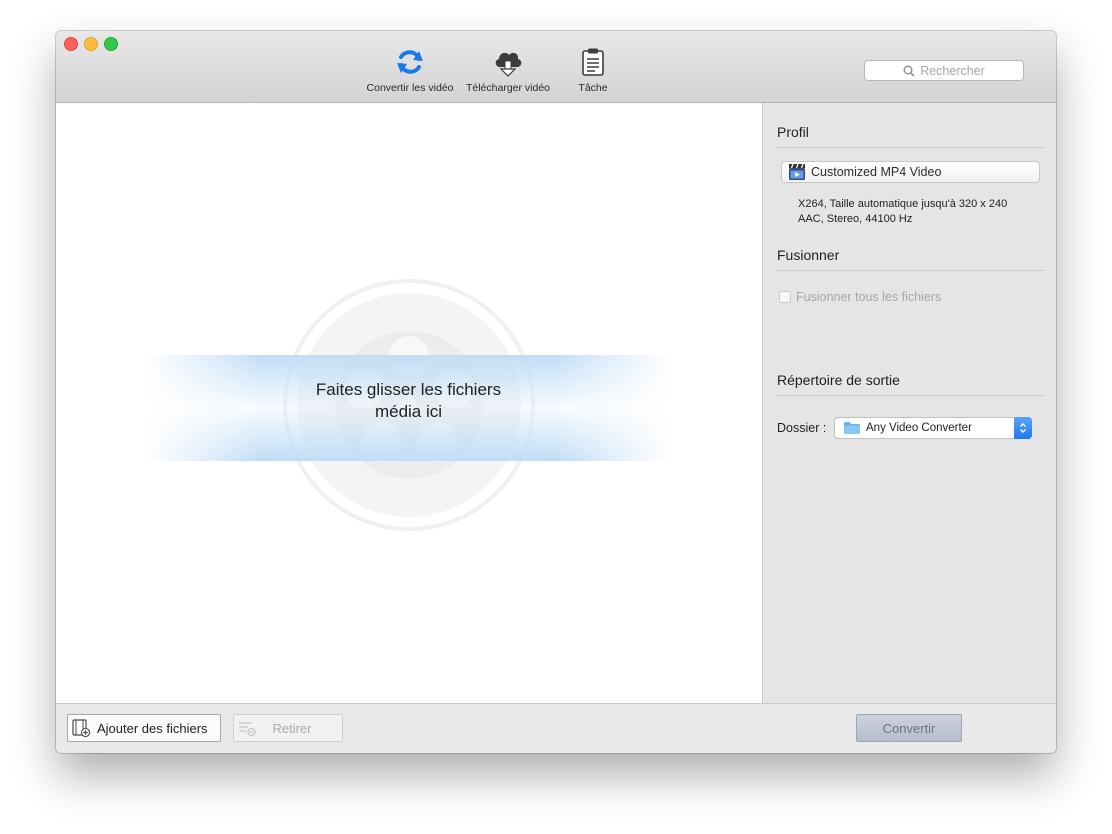 This screenshot has width=1112, height=834. I want to click on profile-heading: Profil, so click(793, 132).